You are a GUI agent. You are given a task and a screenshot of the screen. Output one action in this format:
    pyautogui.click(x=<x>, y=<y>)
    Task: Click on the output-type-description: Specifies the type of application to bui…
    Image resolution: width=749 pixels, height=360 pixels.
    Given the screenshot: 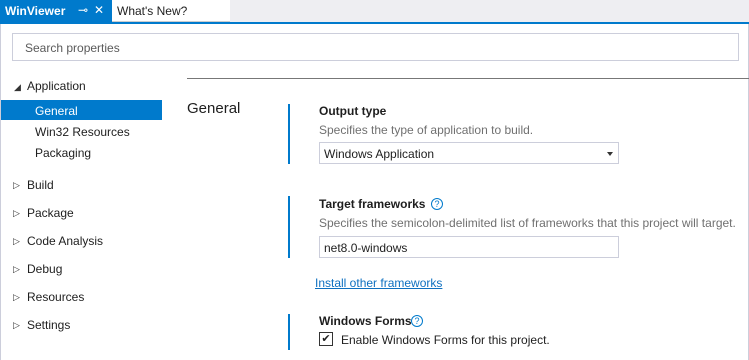 What is the action you would take?
    pyautogui.click(x=426, y=130)
    